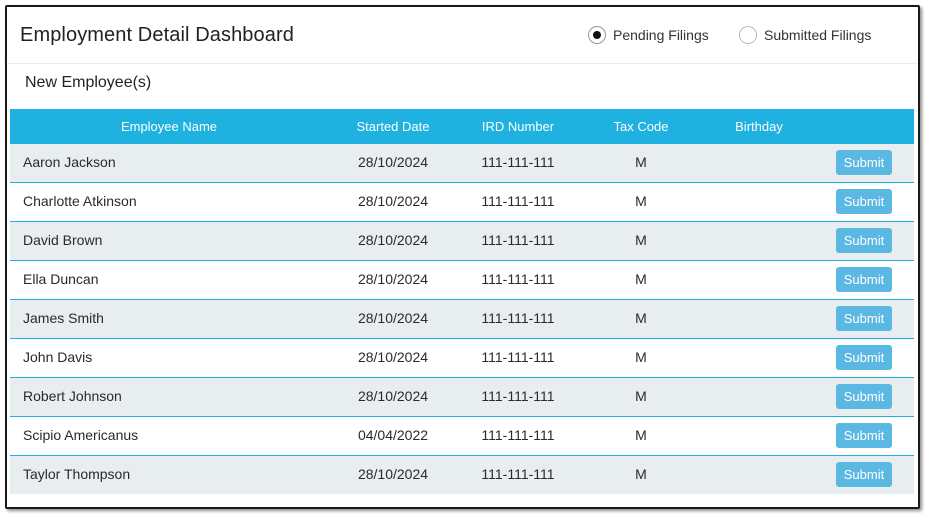 The width and height of the screenshot is (929, 516). Describe the element at coordinates (80, 201) in the screenshot. I see `cell-employee-name: Charlotte Atkinson` at that location.